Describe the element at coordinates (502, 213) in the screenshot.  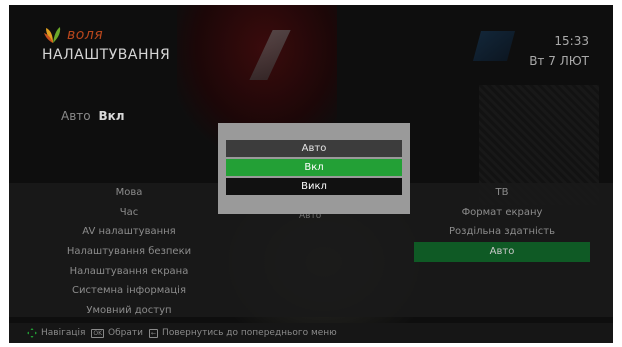
I see `submenu-item-screen-format: Формат екрану` at that location.